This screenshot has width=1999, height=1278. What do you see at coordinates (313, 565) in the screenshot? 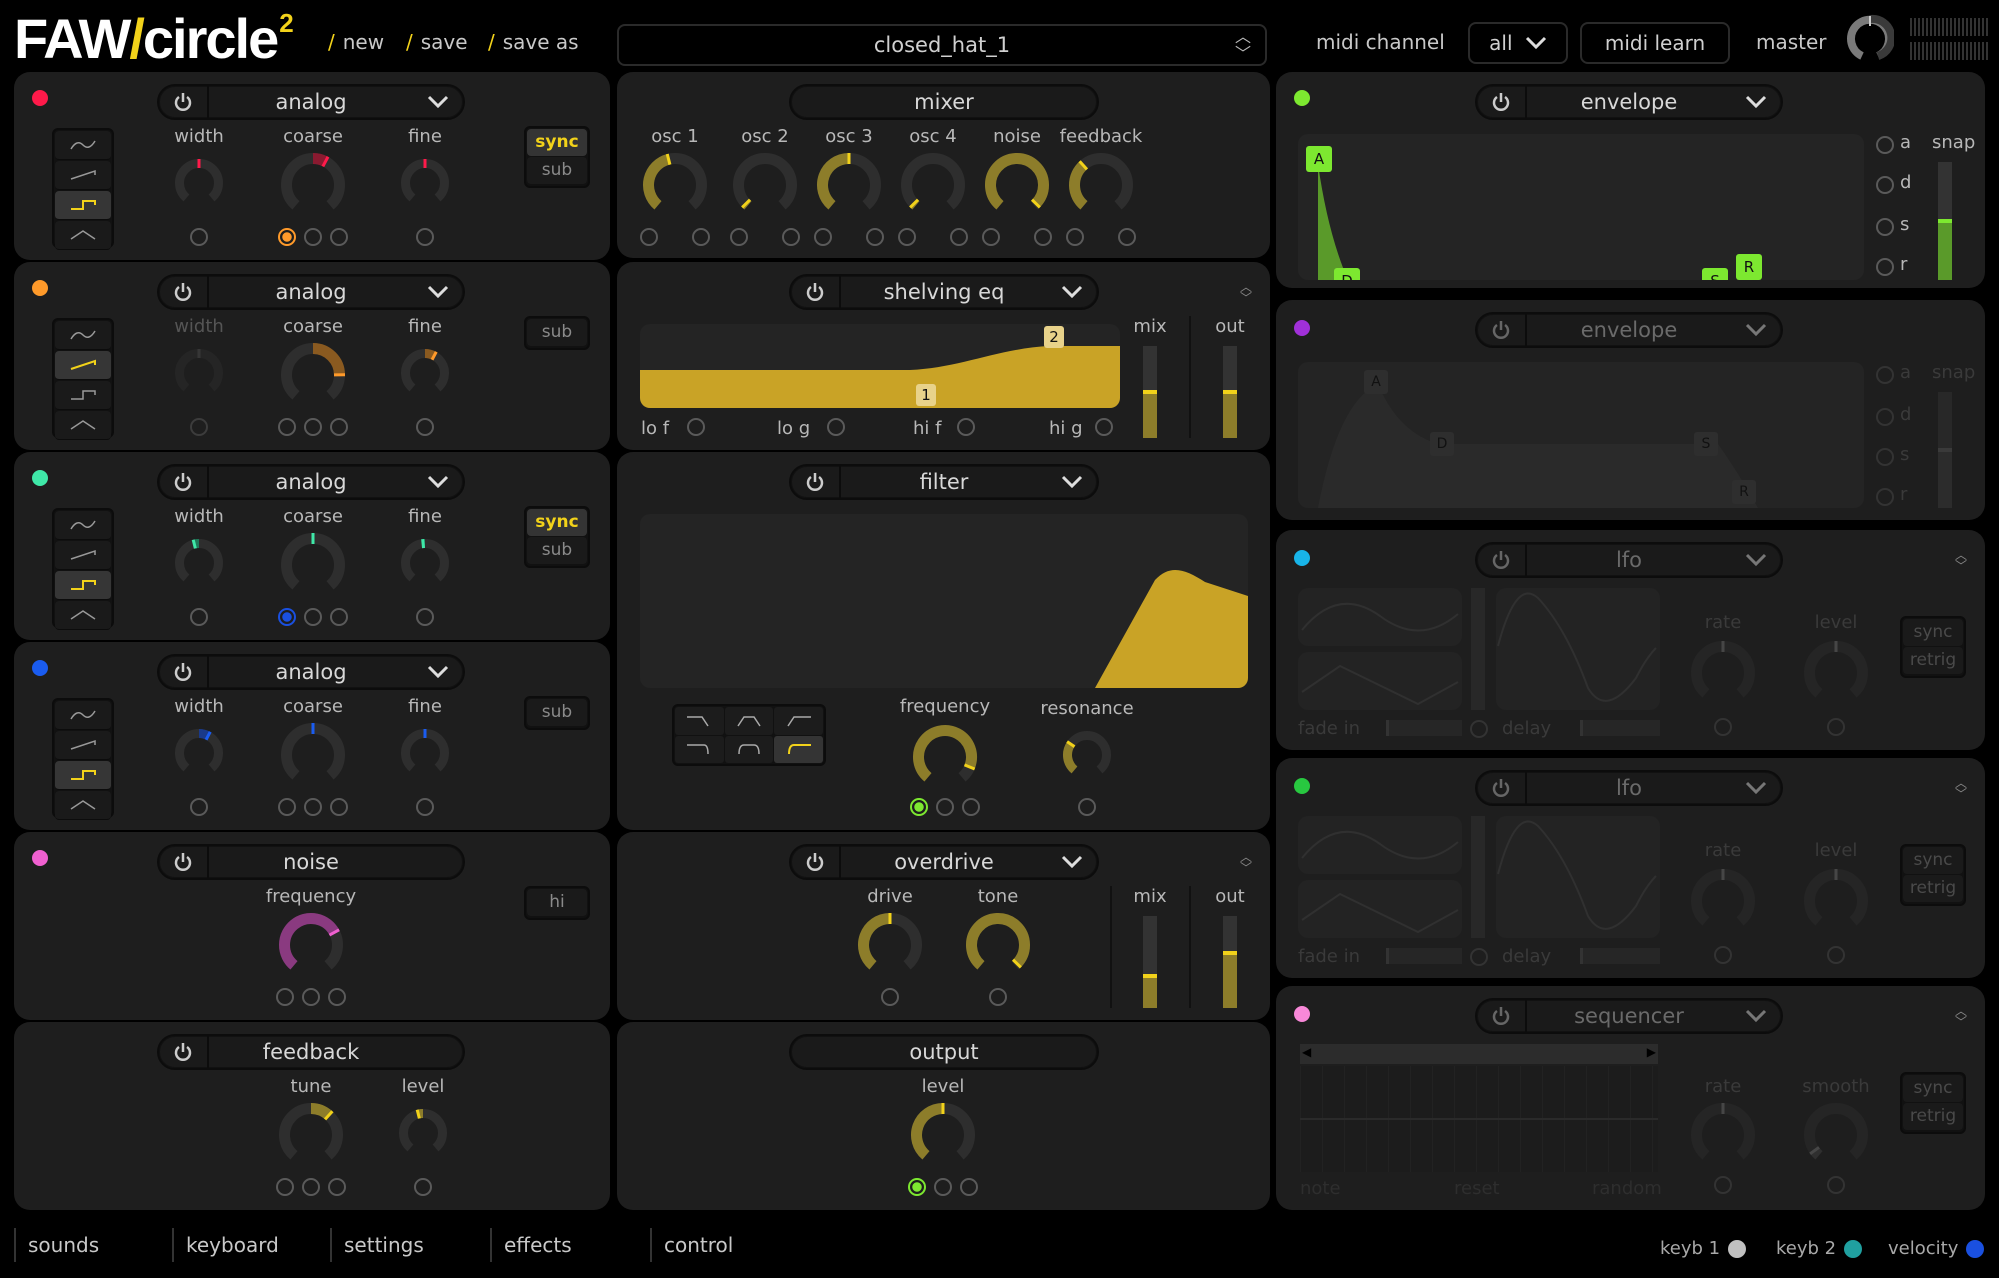
I see `osc3-coarse-knob` at bounding box center [313, 565].